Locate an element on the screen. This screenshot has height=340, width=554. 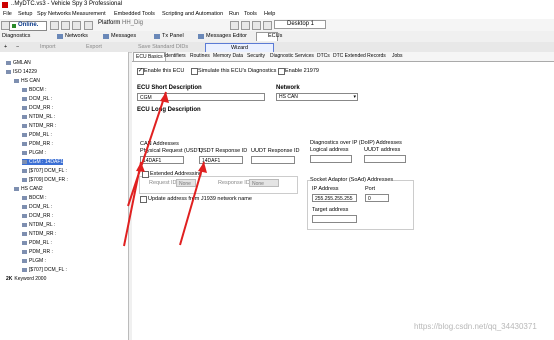
arrow-usdt-resp is located at coordinates (192, 203).